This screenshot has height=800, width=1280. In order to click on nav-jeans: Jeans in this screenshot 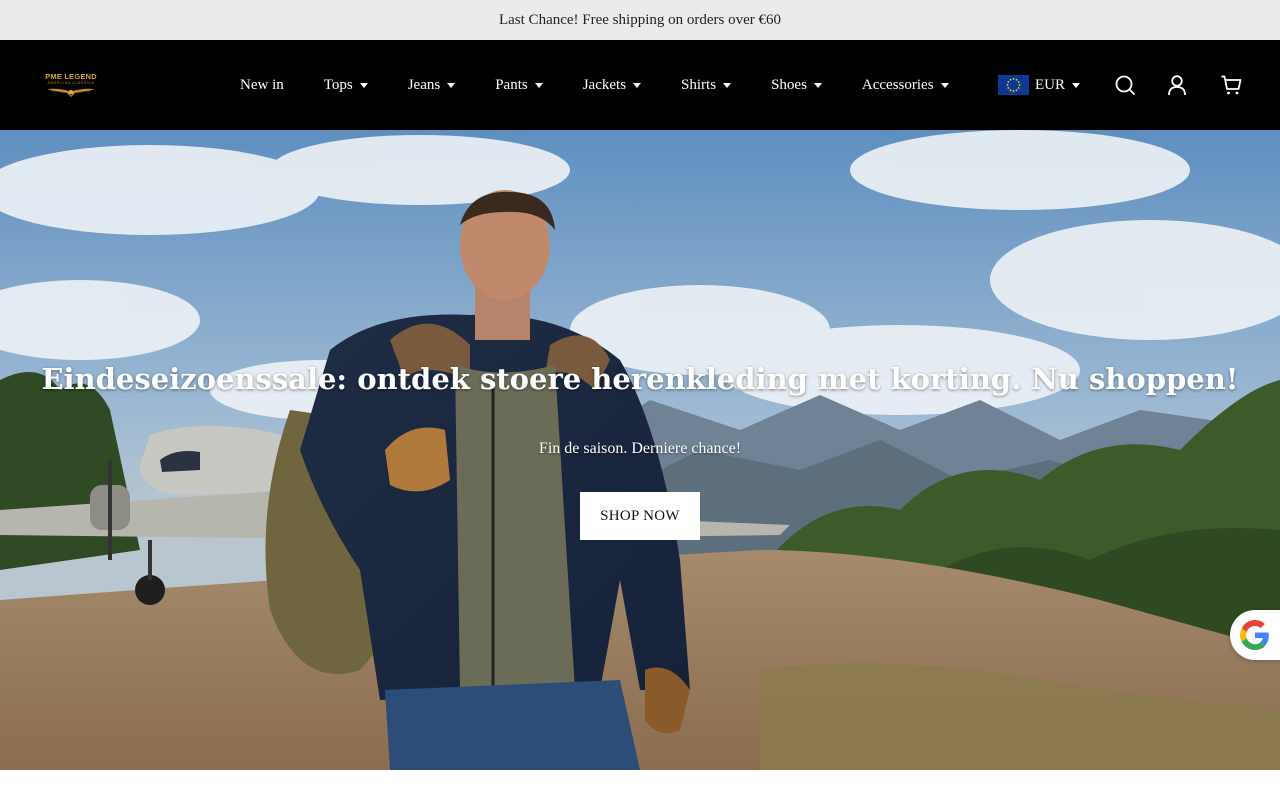, I will do `click(432, 85)`.